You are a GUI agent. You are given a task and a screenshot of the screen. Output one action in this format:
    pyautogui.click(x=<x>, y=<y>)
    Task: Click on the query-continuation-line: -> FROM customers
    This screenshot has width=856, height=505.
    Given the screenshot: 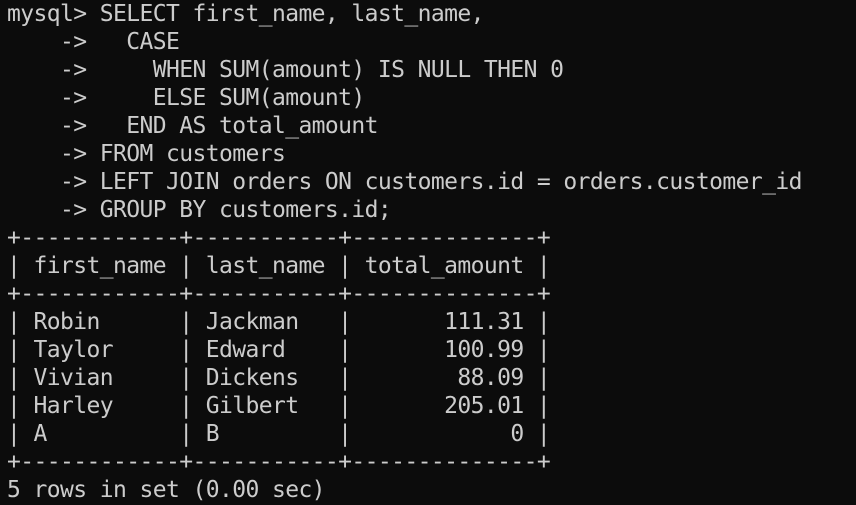 What is the action you would take?
    pyautogui.click(x=146, y=154)
    